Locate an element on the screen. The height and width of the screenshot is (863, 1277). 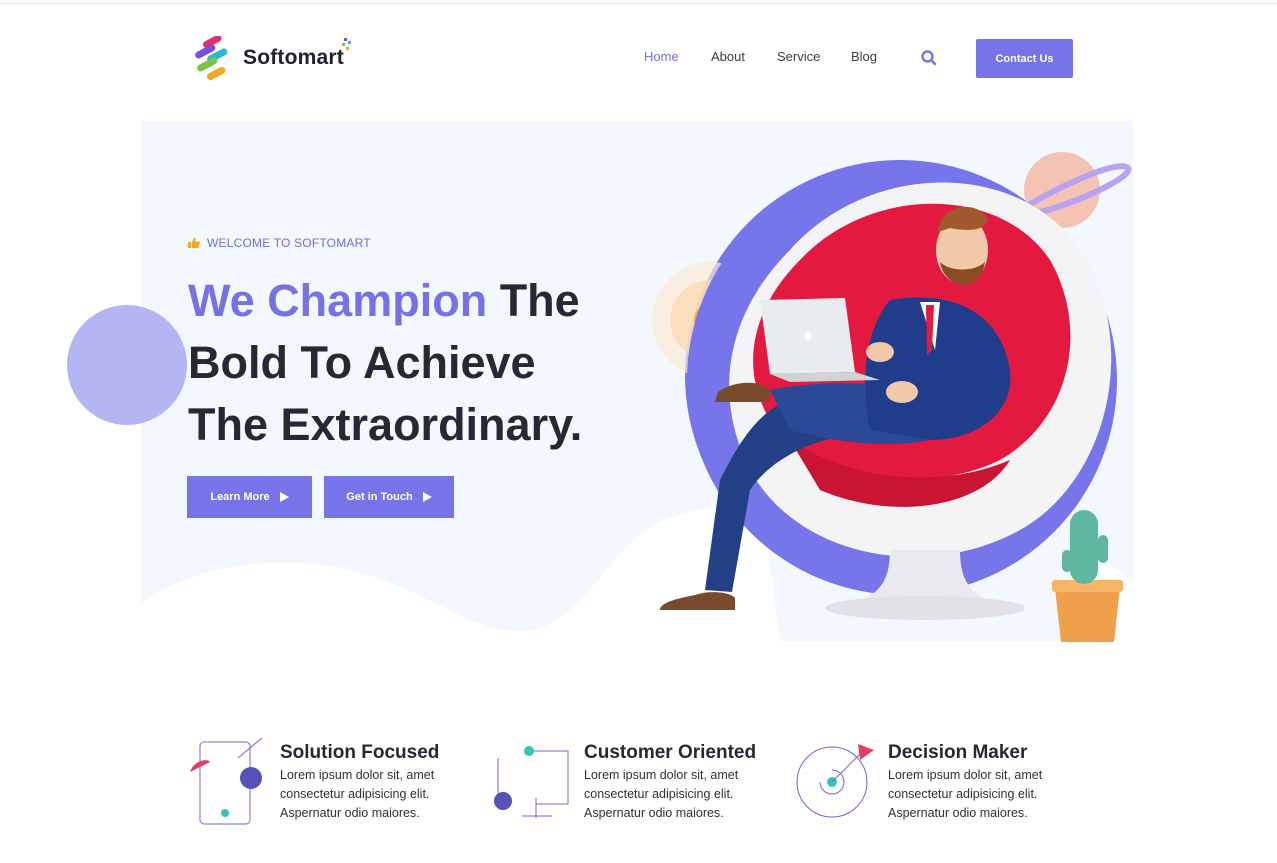
welcome-text: WELCOME TO SOFTOMART is located at coordinates (289, 243).